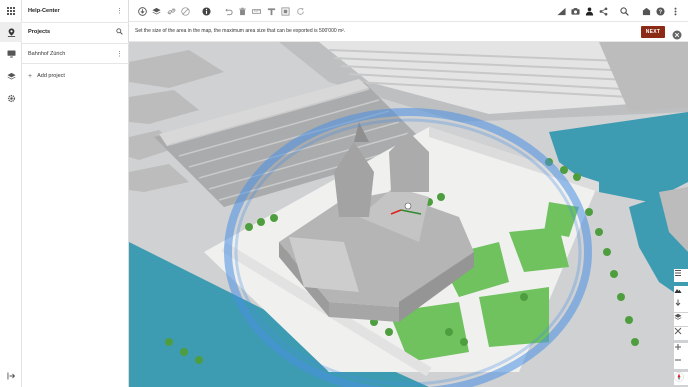 The height and width of the screenshot is (387, 688). What do you see at coordinates (575, 11) in the screenshot?
I see `camera-icon` at bounding box center [575, 11].